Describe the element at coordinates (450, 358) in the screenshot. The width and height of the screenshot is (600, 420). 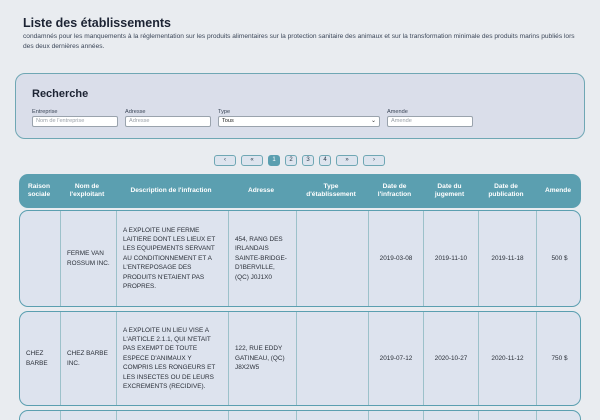
I see `cell-date-jugement: 2020-10-27` at that location.